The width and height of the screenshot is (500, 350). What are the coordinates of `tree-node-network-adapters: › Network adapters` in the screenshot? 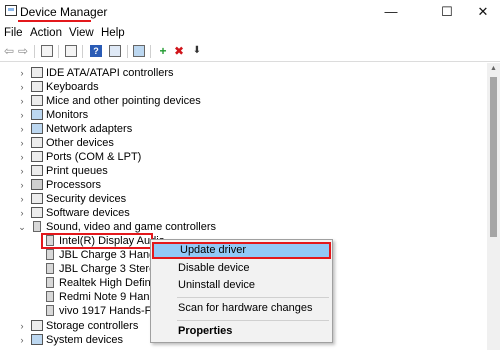 It's located at (240, 129).